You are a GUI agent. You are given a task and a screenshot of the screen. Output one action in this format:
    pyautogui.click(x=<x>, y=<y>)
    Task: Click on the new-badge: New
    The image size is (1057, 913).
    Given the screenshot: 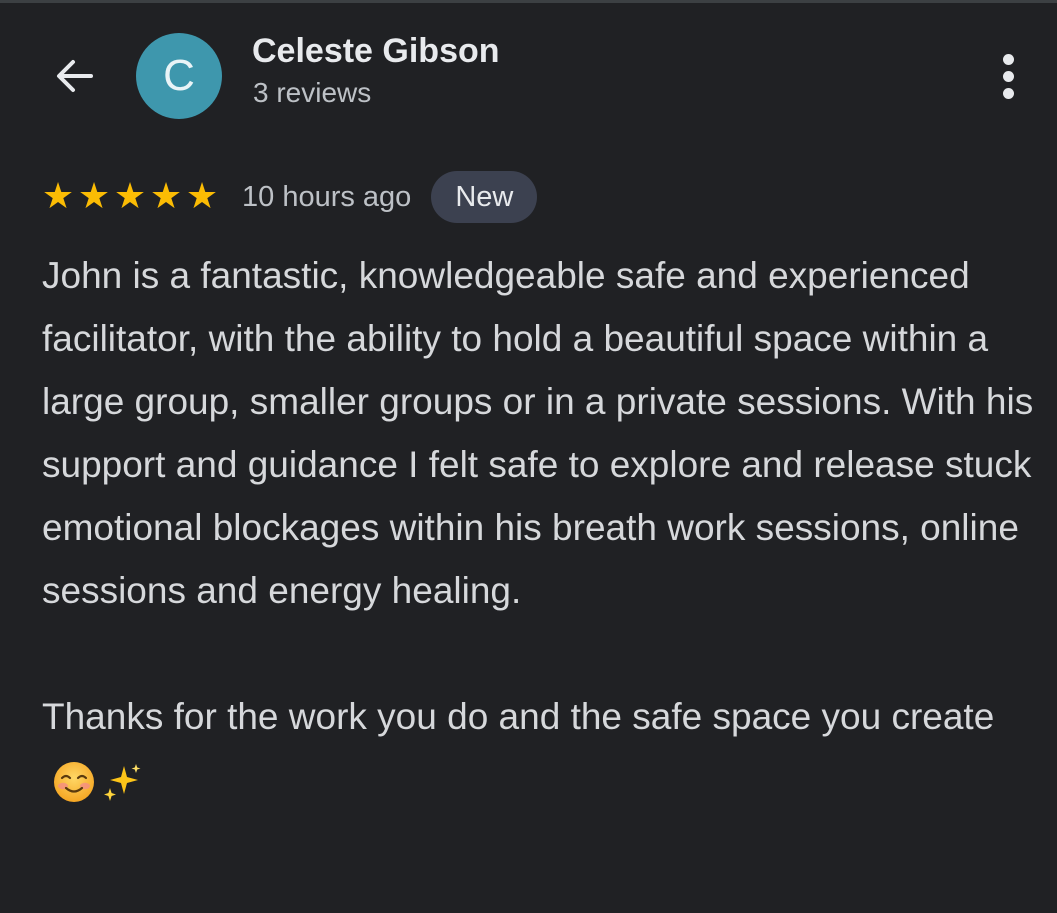 What is the action you would take?
    pyautogui.click(x=484, y=197)
    